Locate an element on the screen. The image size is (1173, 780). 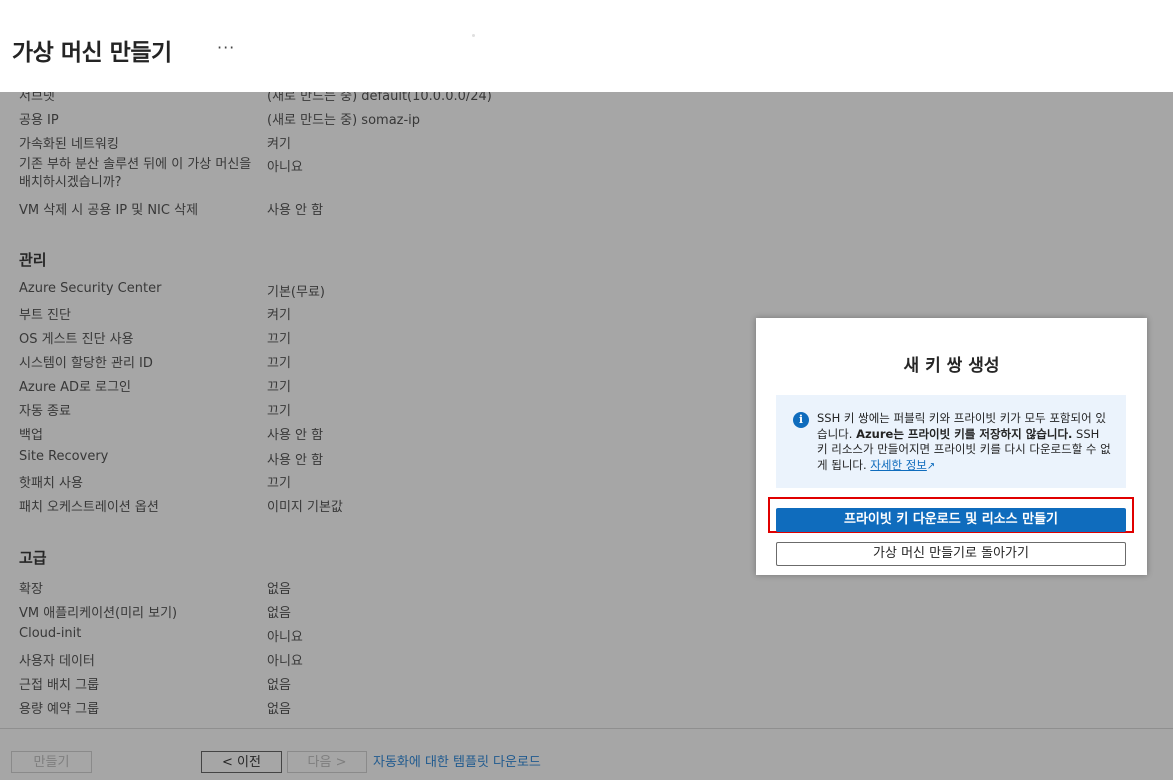
row-key: 사용자 데이터 is located at coordinates (57, 661).